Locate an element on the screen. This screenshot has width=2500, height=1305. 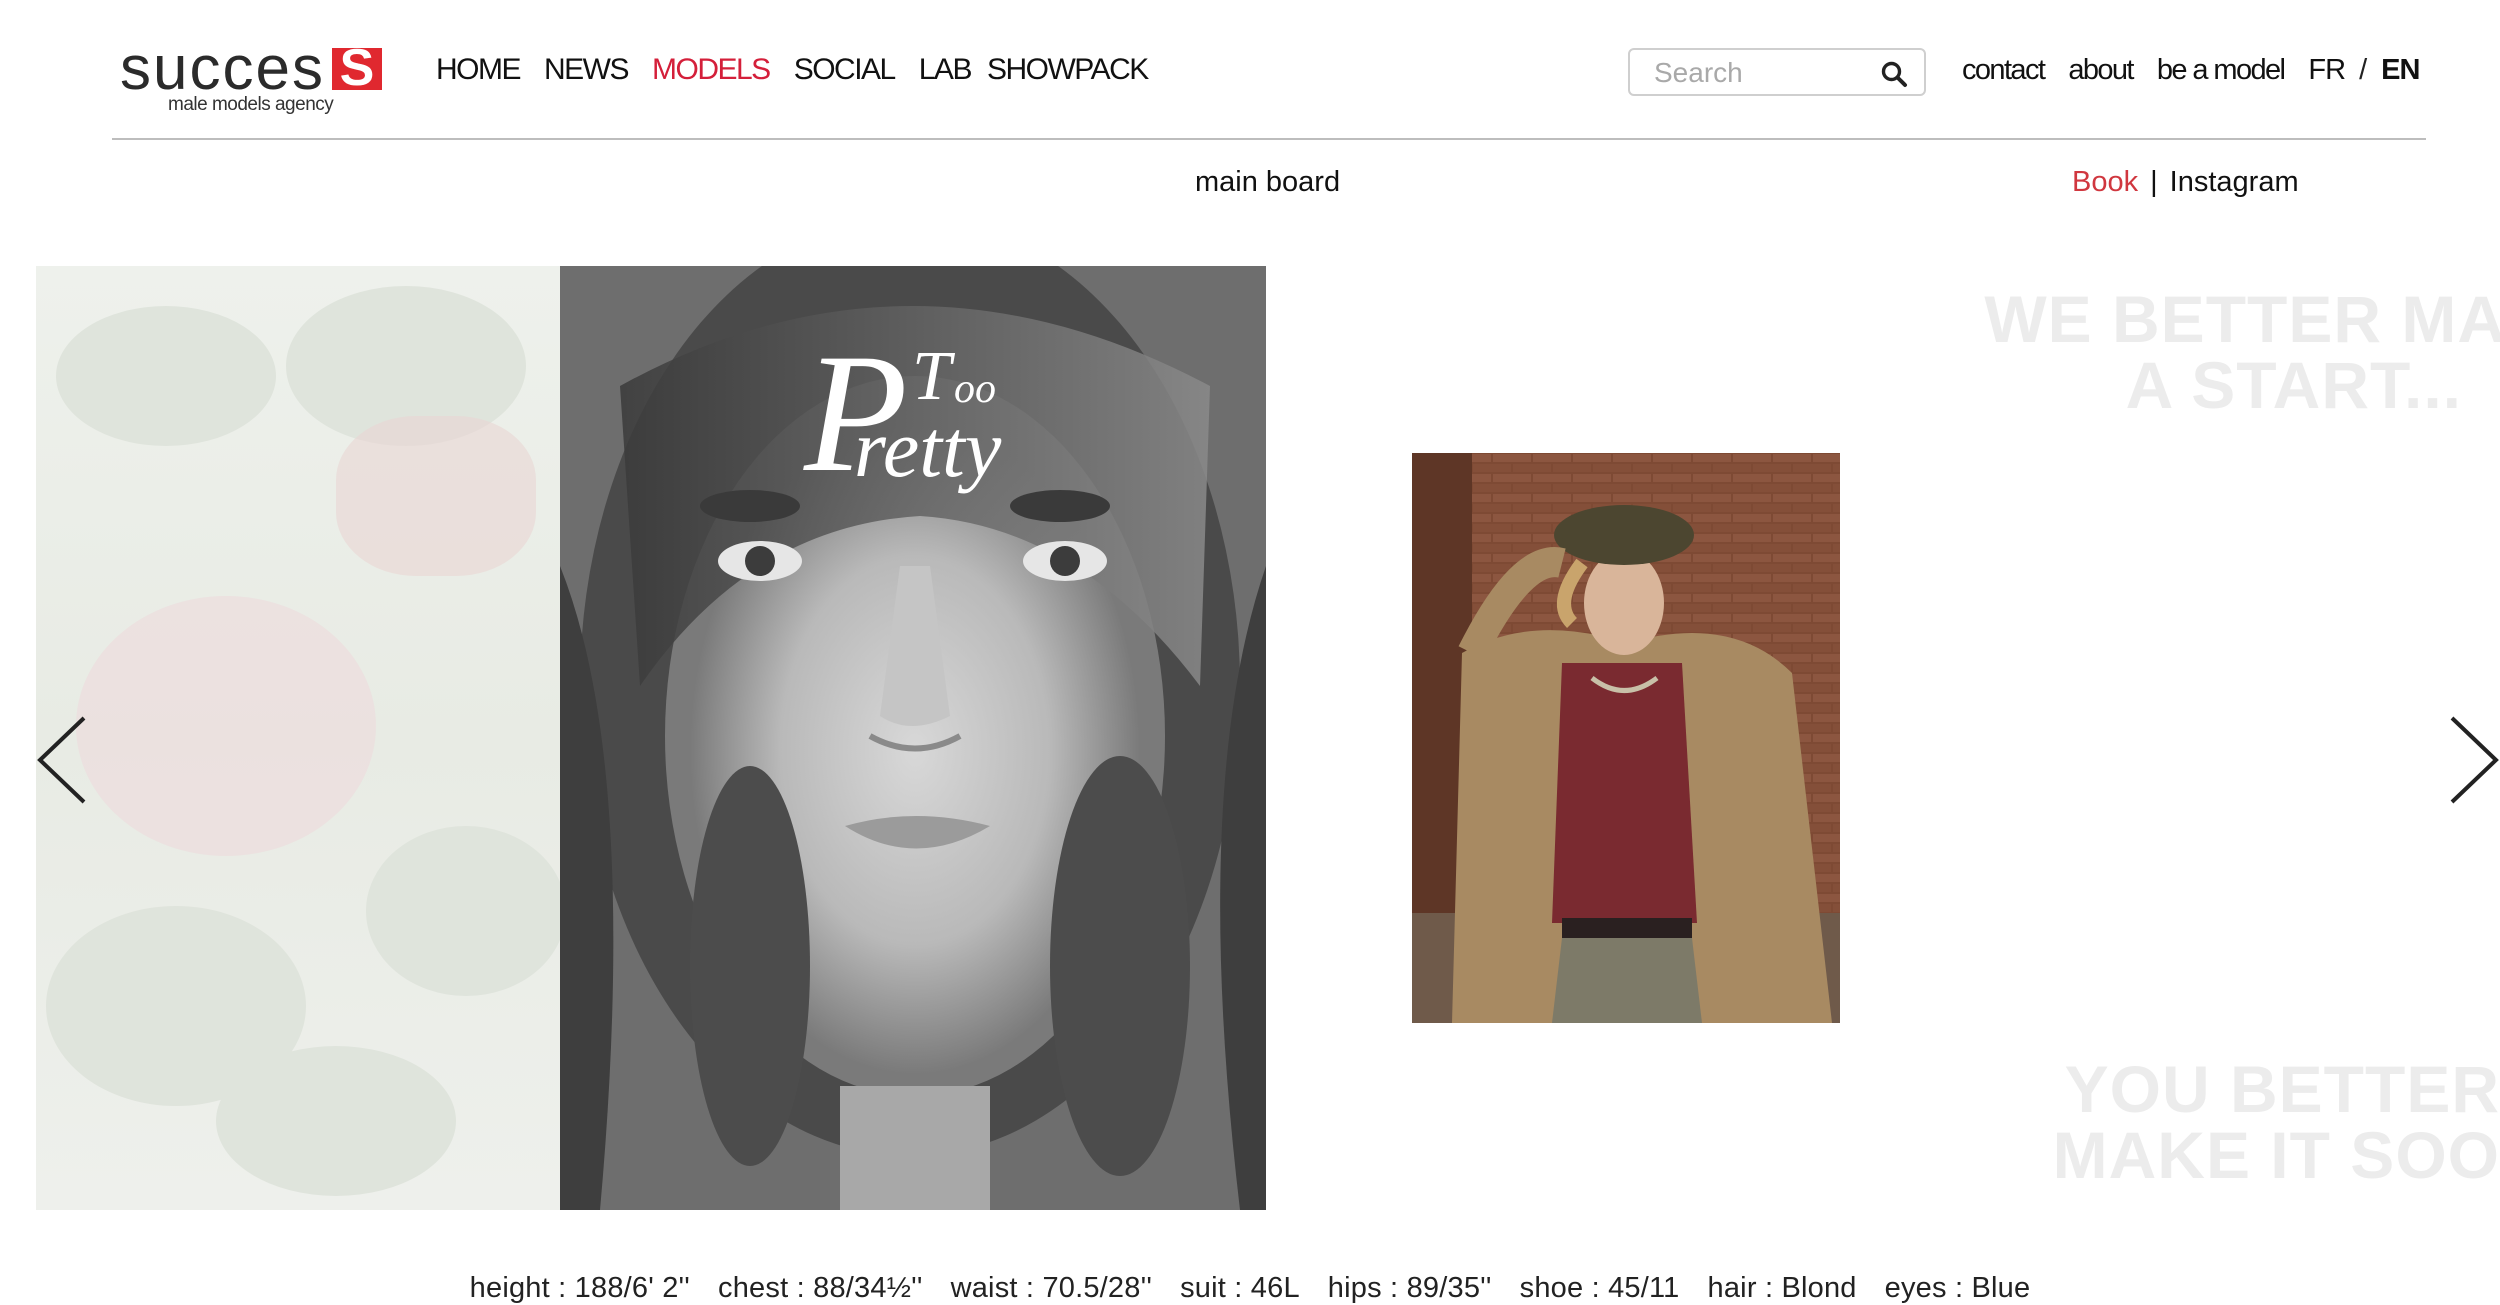
measurement-suit: suit : 46L is located at coordinates (1240, 1288).